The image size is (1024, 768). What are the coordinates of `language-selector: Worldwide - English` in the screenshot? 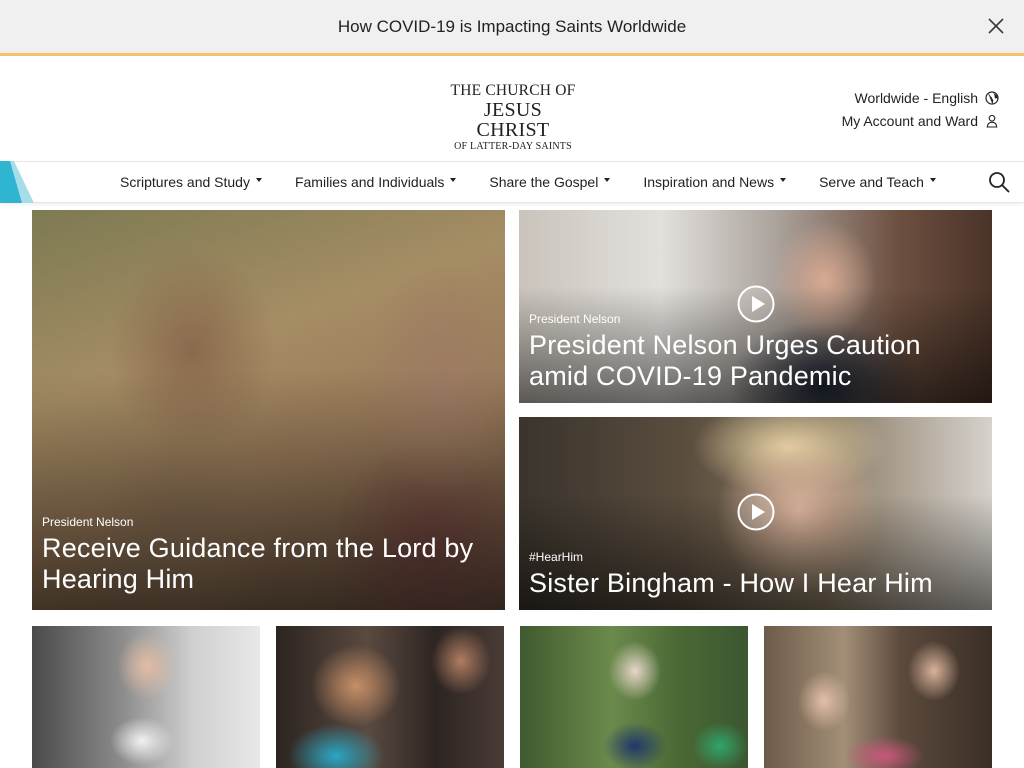 It's located at (920, 97).